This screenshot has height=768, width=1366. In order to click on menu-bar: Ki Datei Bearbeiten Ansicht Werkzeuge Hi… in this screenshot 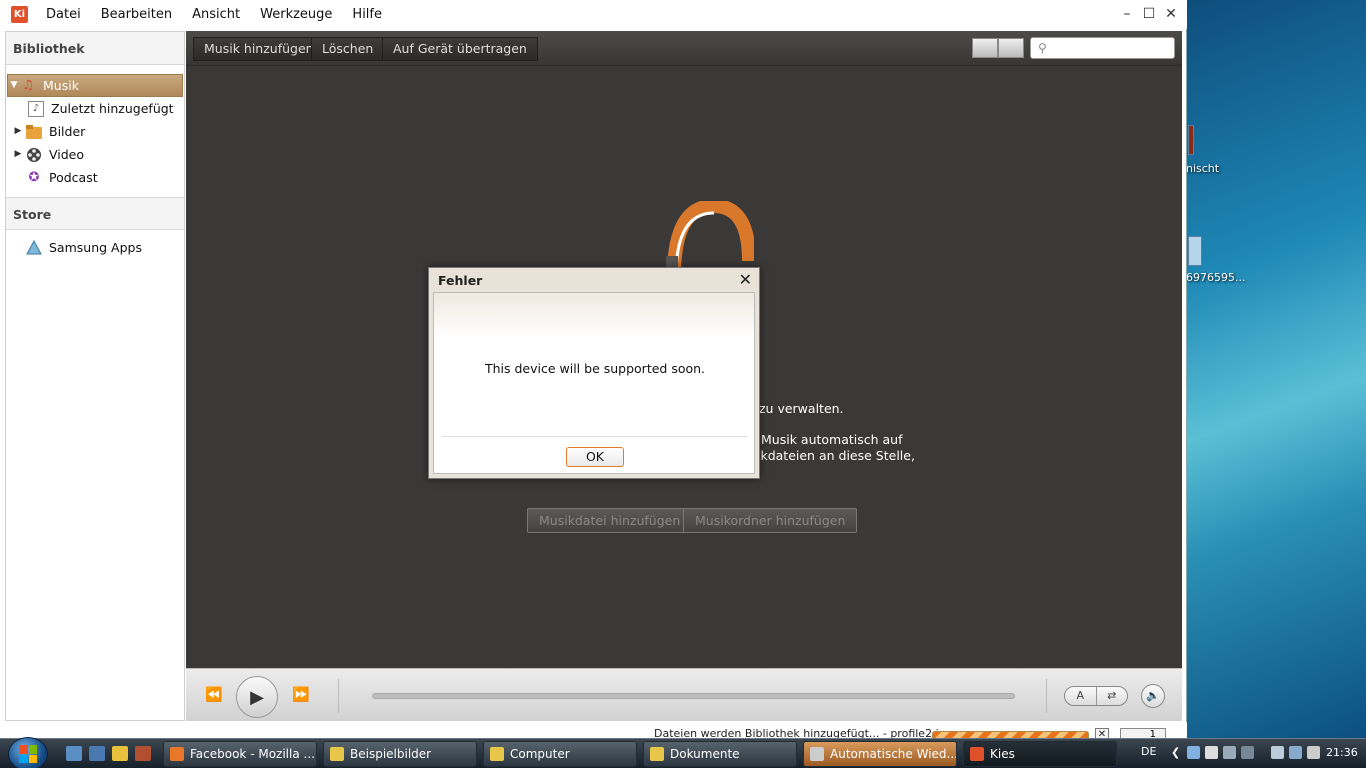, I will do `click(593, 14)`.